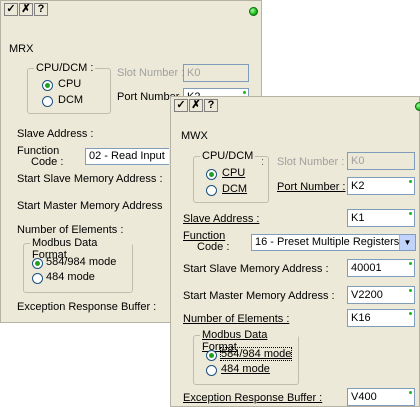  I want to click on start-slave-address-value: 40001, so click(366, 268).